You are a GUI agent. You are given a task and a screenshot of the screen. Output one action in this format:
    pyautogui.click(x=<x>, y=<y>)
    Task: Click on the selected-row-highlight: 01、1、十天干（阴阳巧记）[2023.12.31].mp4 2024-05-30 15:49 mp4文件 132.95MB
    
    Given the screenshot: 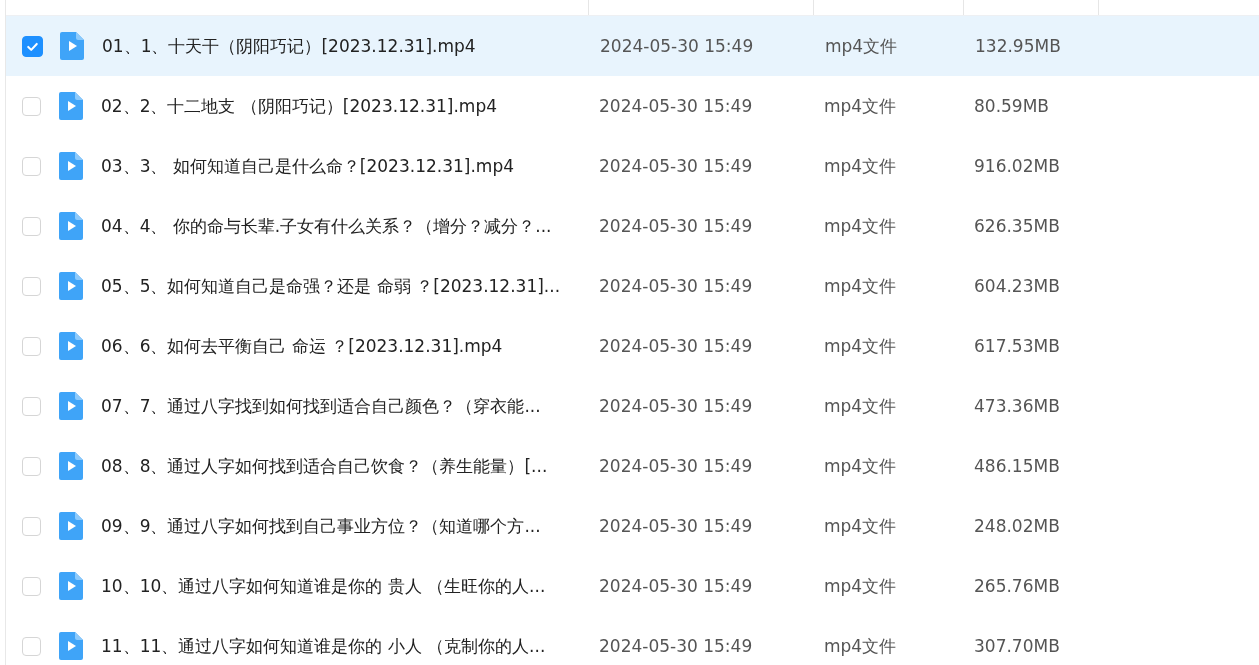 What is the action you would take?
    pyautogui.click(x=632, y=46)
    